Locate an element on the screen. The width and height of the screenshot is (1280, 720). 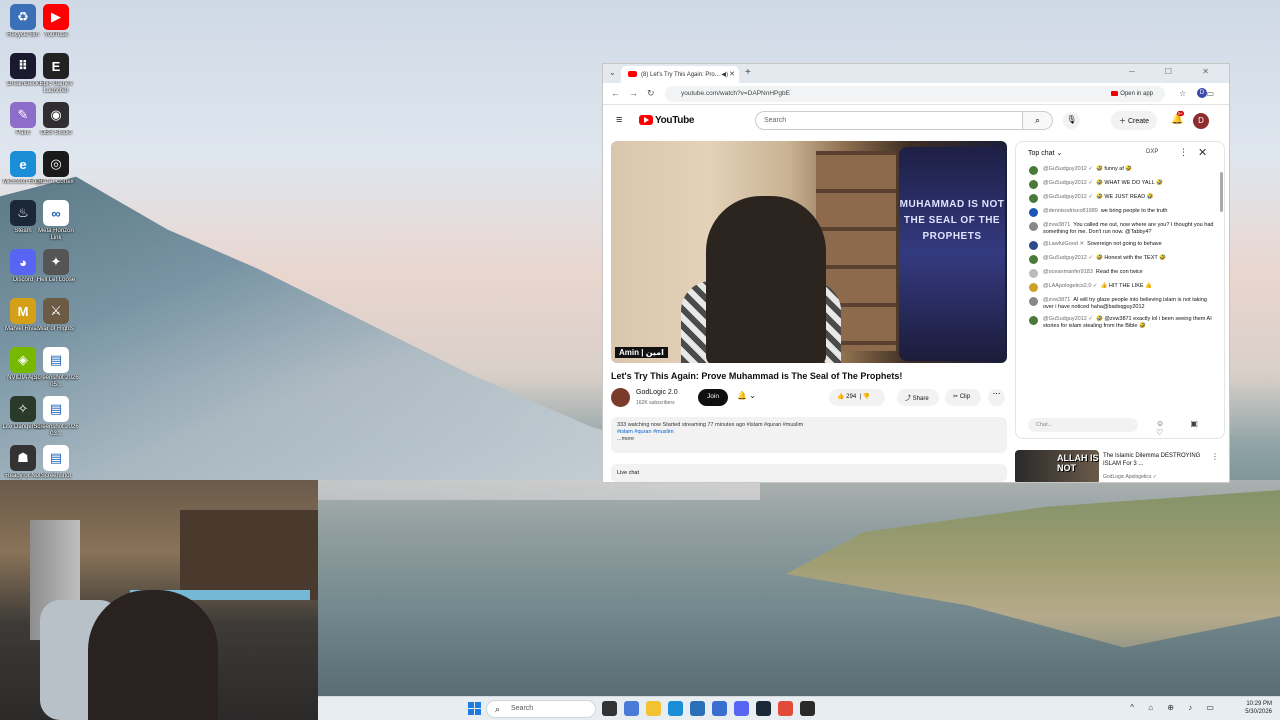
taskbar-draw-icon is located at coordinates (719, 708).